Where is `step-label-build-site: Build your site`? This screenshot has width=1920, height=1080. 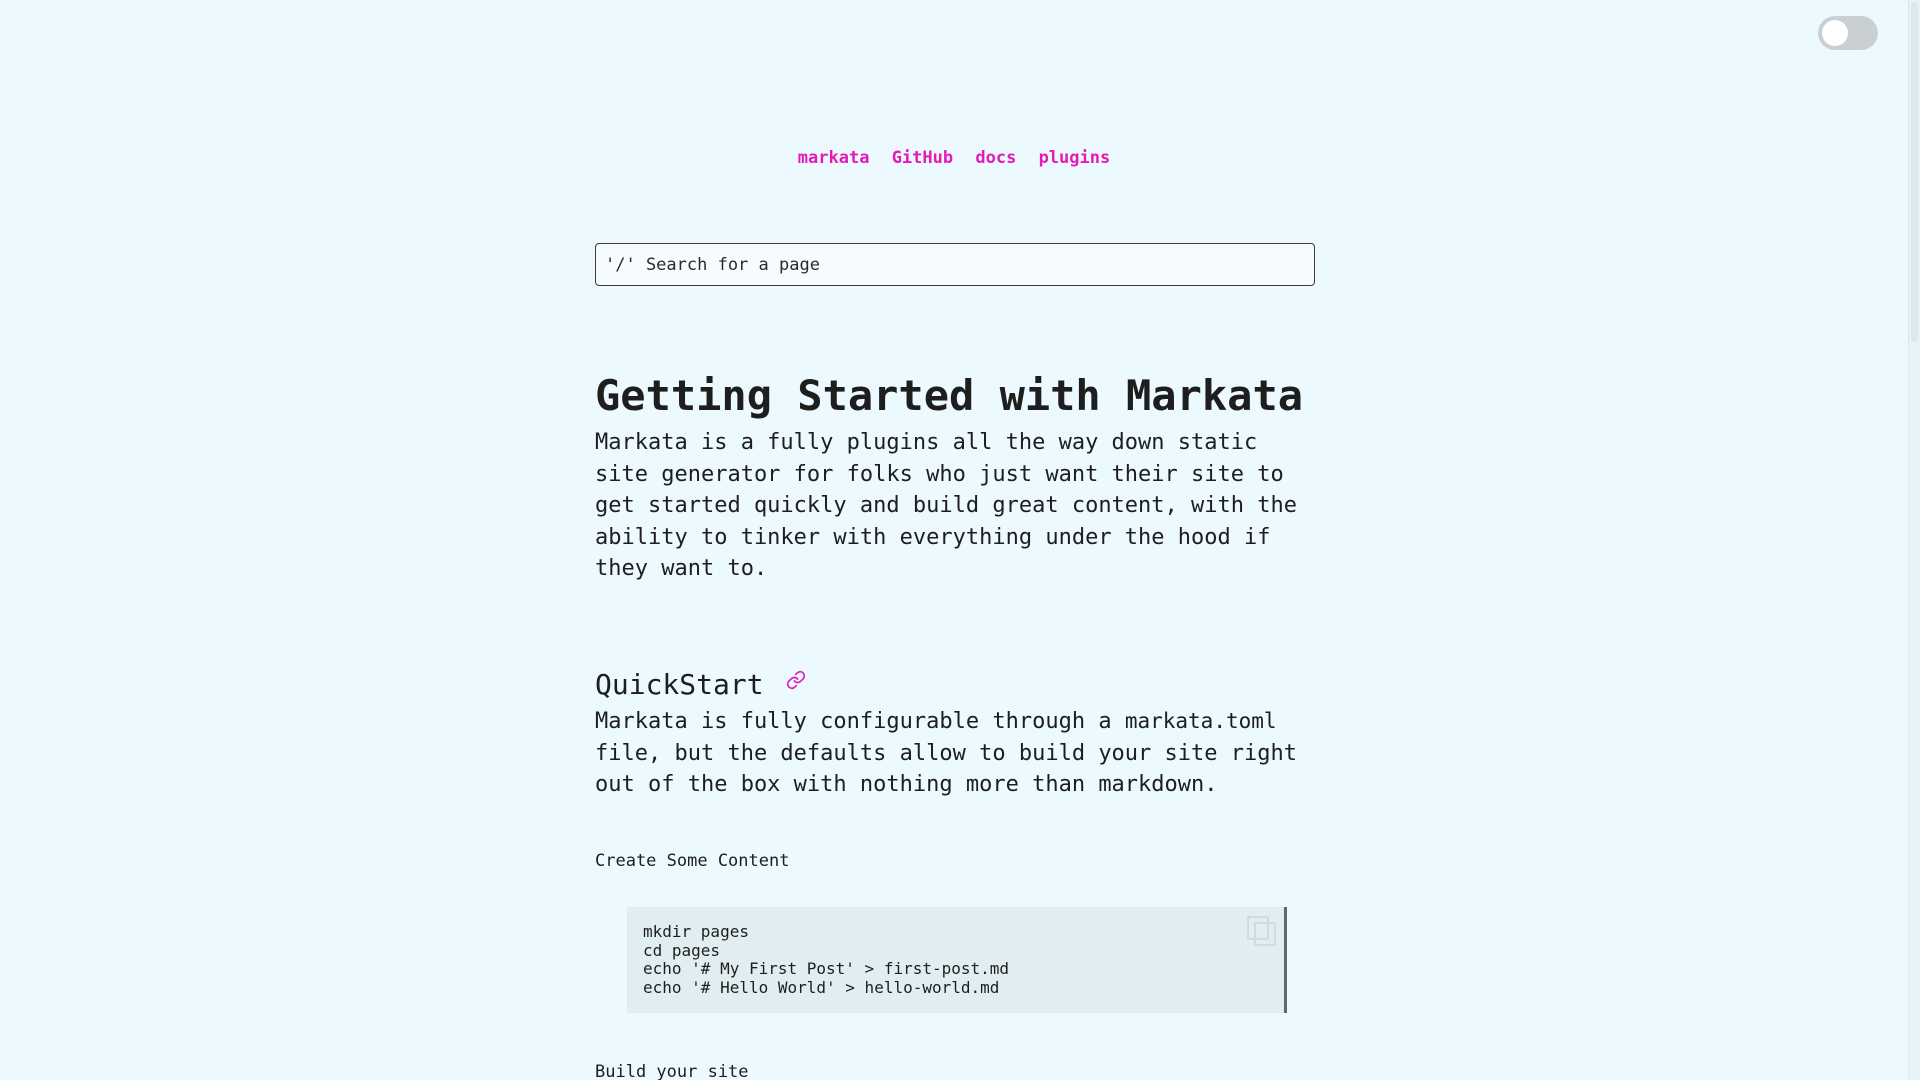
step-label-build-site: Build your site is located at coordinates (672, 1071).